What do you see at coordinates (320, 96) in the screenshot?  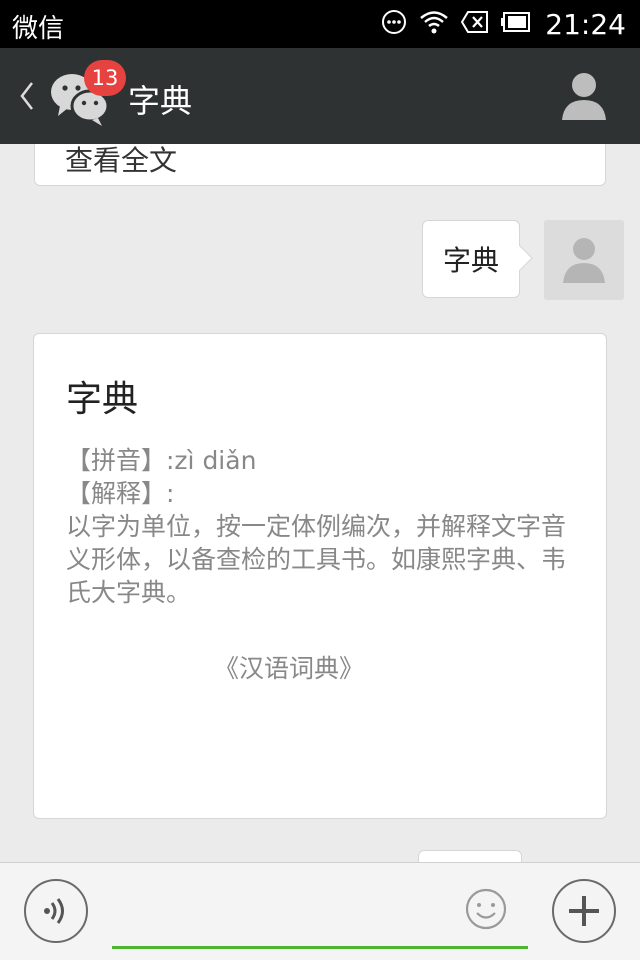 I see `chat-title-bar: 13 字典` at bounding box center [320, 96].